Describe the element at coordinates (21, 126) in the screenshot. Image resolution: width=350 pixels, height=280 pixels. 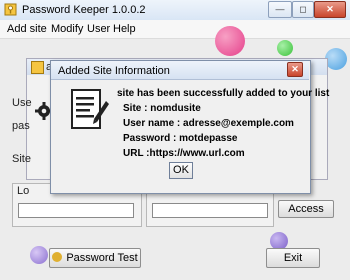
I see `background-password-label: pas` at that location.